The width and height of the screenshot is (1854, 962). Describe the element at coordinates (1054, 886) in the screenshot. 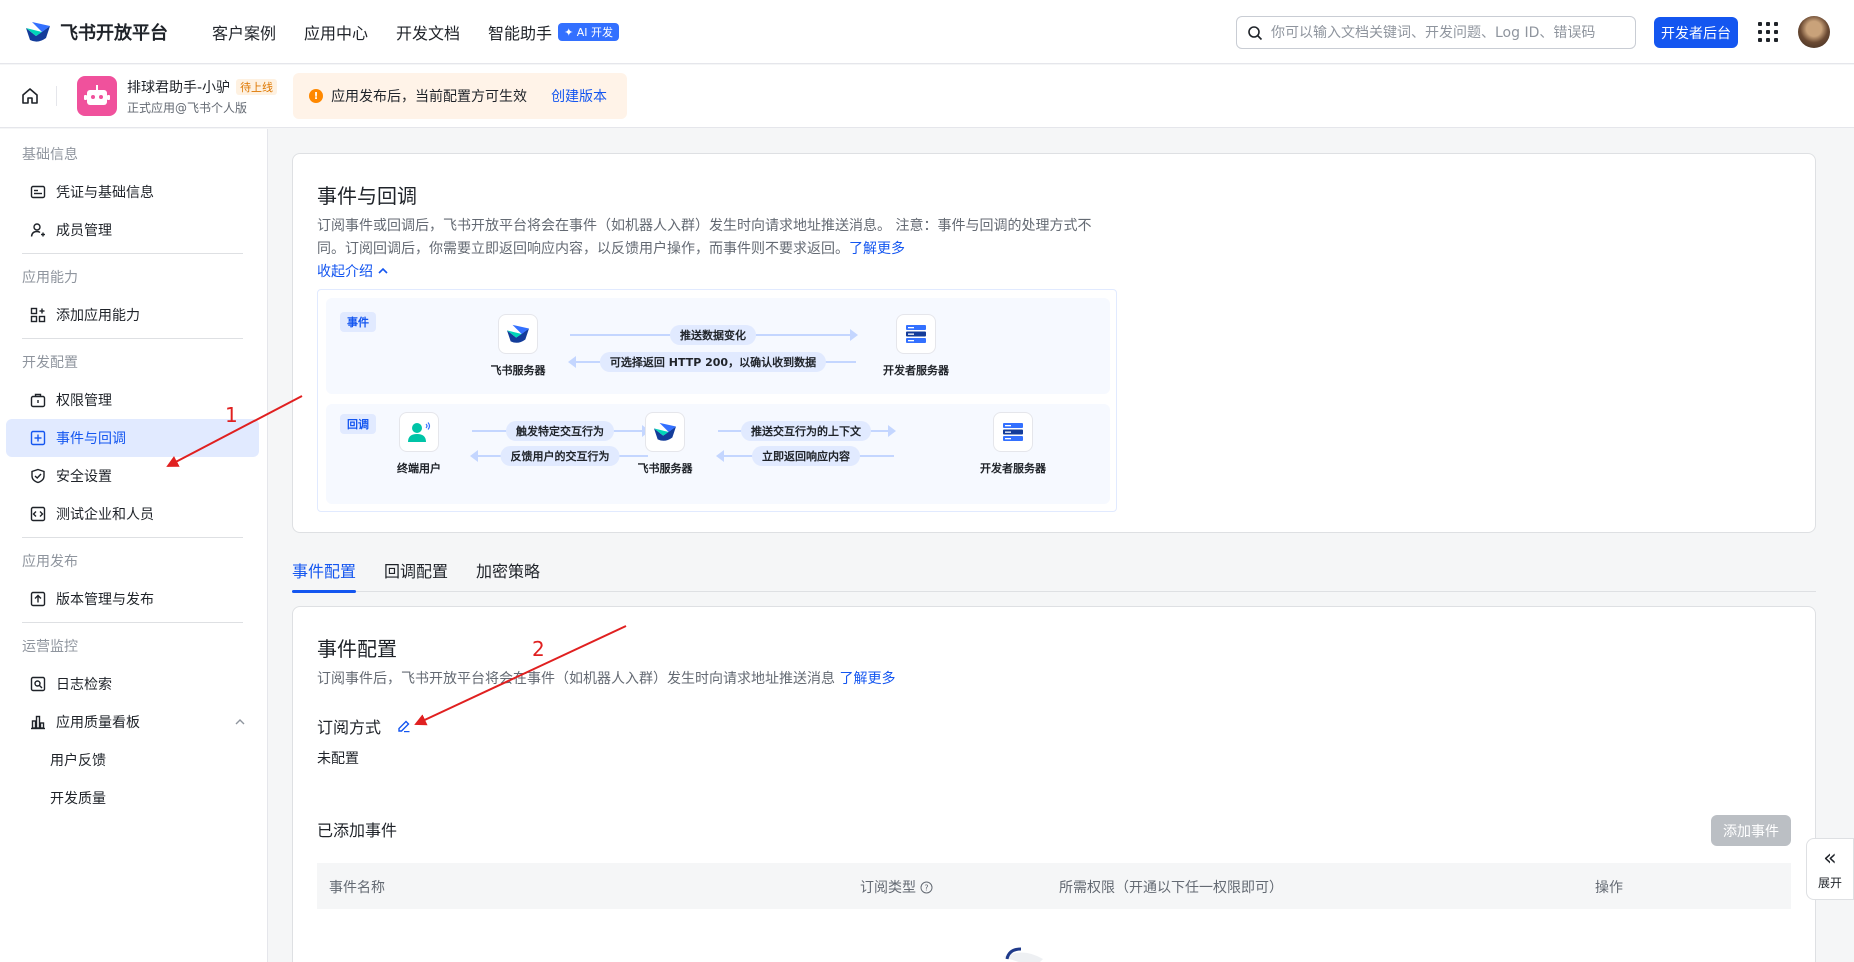

I see `events-table-header: 事件名称 订阅类型? 所需权限（开通以下任一权限即可） 操作` at that location.